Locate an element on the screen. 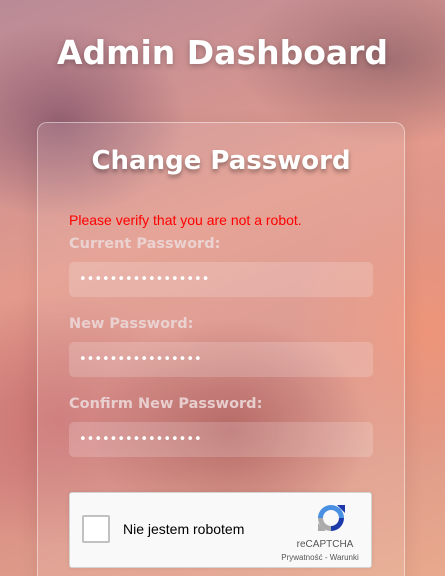  current-password-label: Current Password: is located at coordinates (145, 244).